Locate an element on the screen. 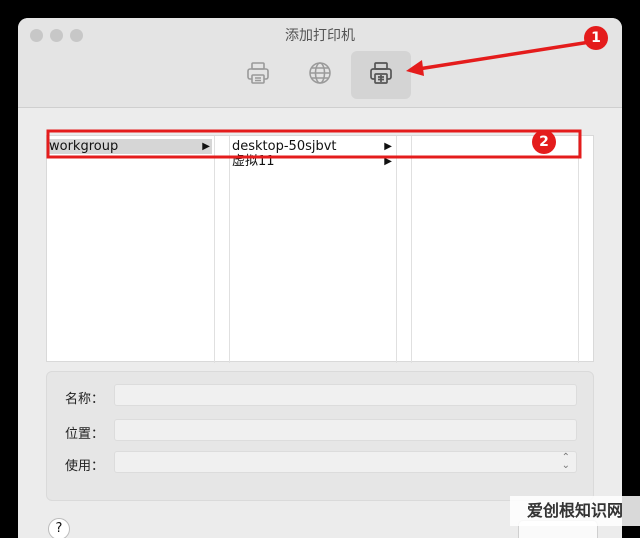 This screenshot has width=640, height=538. browser-item-label: workgroup is located at coordinates (84, 146).